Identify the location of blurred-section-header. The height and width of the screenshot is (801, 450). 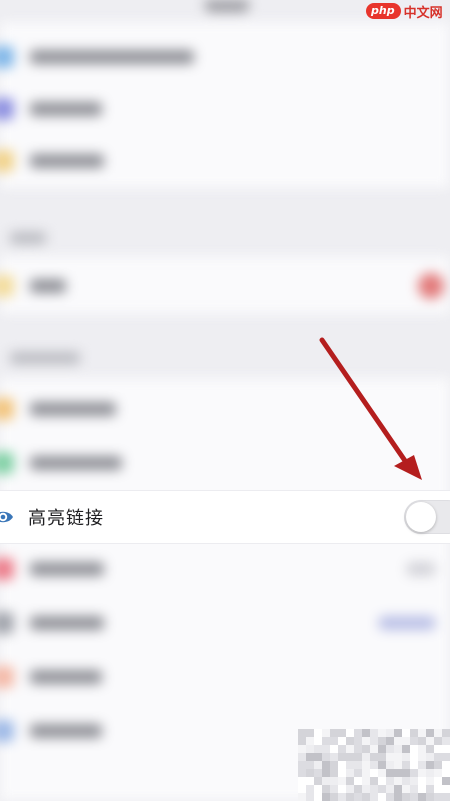
(45, 358).